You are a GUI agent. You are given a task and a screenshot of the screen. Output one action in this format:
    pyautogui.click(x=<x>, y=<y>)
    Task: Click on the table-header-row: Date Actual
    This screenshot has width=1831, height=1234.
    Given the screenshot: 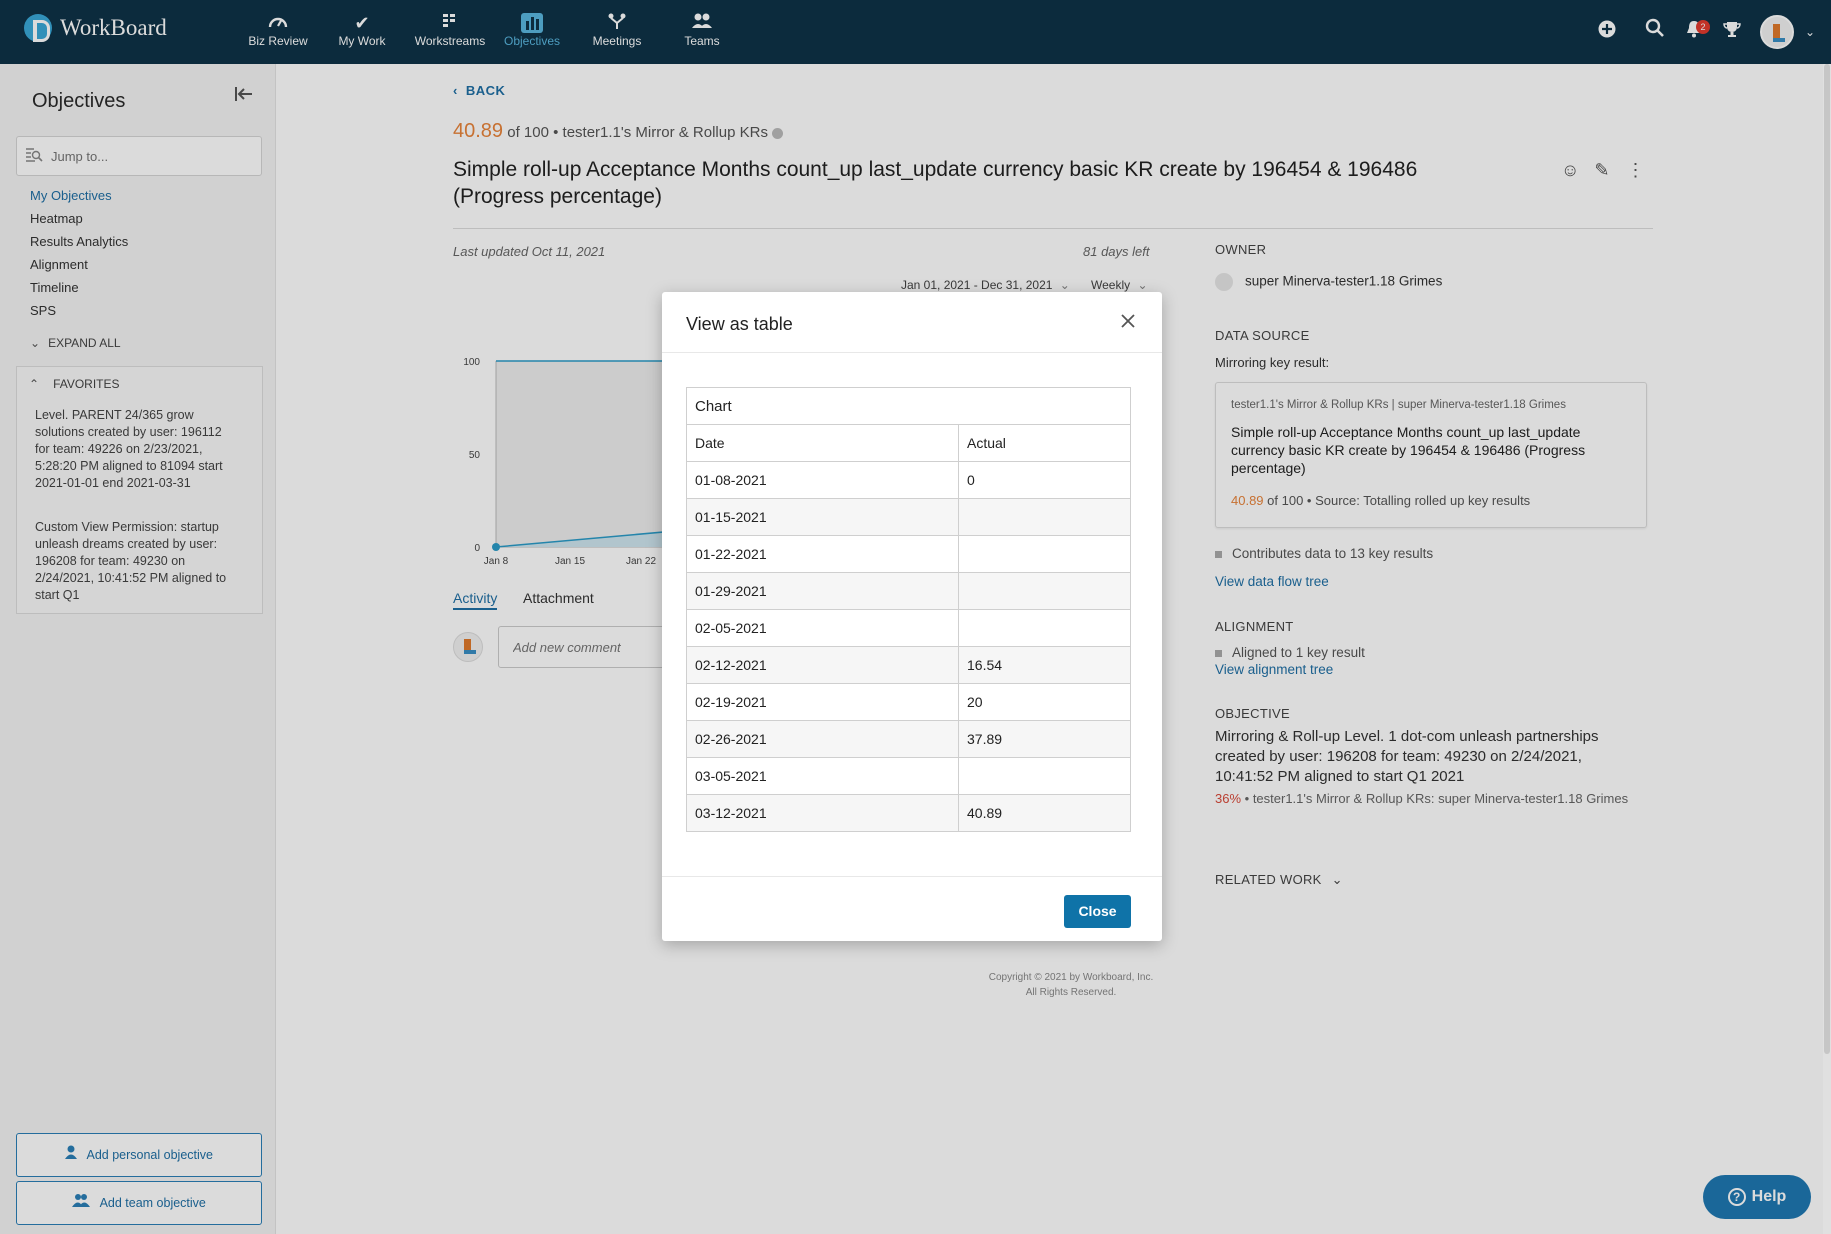 What is the action you would take?
    pyautogui.click(x=908, y=443)
    